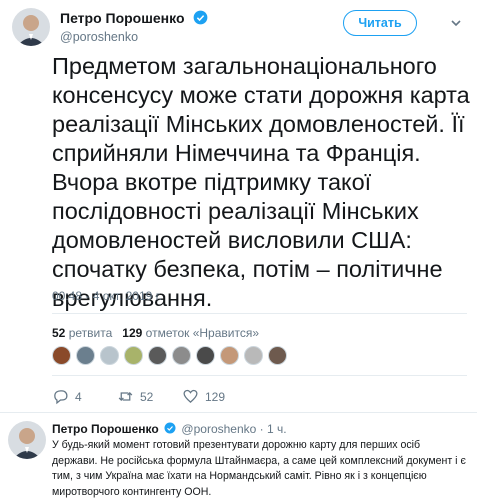  I want to click on reply-author-name: Петро Порошенко, so click(105, 429).